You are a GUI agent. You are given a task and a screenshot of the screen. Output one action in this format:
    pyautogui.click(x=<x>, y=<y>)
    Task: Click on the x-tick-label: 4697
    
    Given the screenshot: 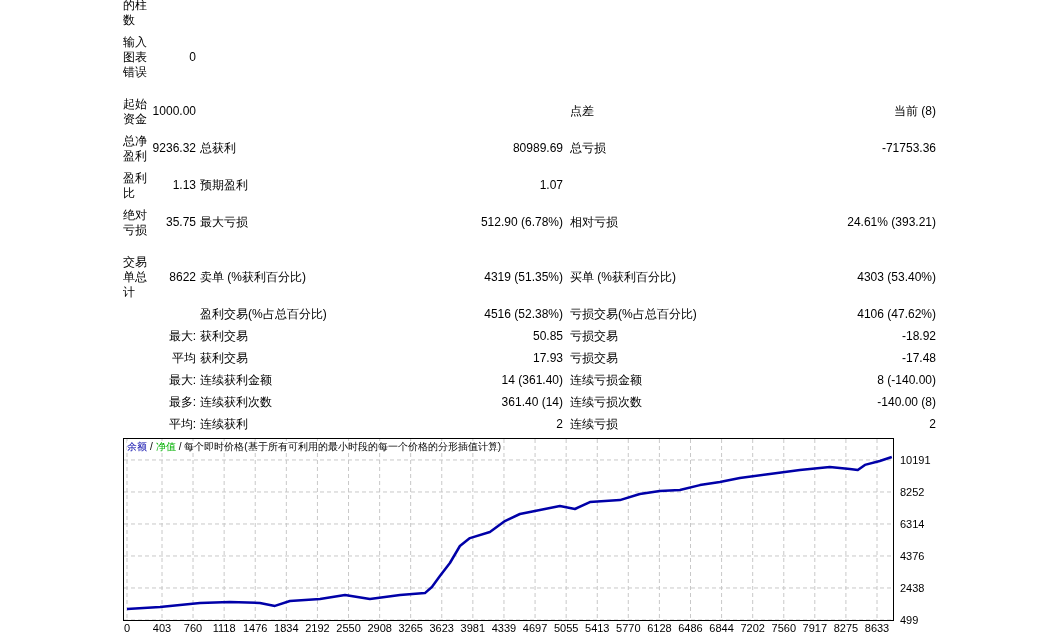 What is the action you would take?
    pyautogui.click(x=535, y=627)
    